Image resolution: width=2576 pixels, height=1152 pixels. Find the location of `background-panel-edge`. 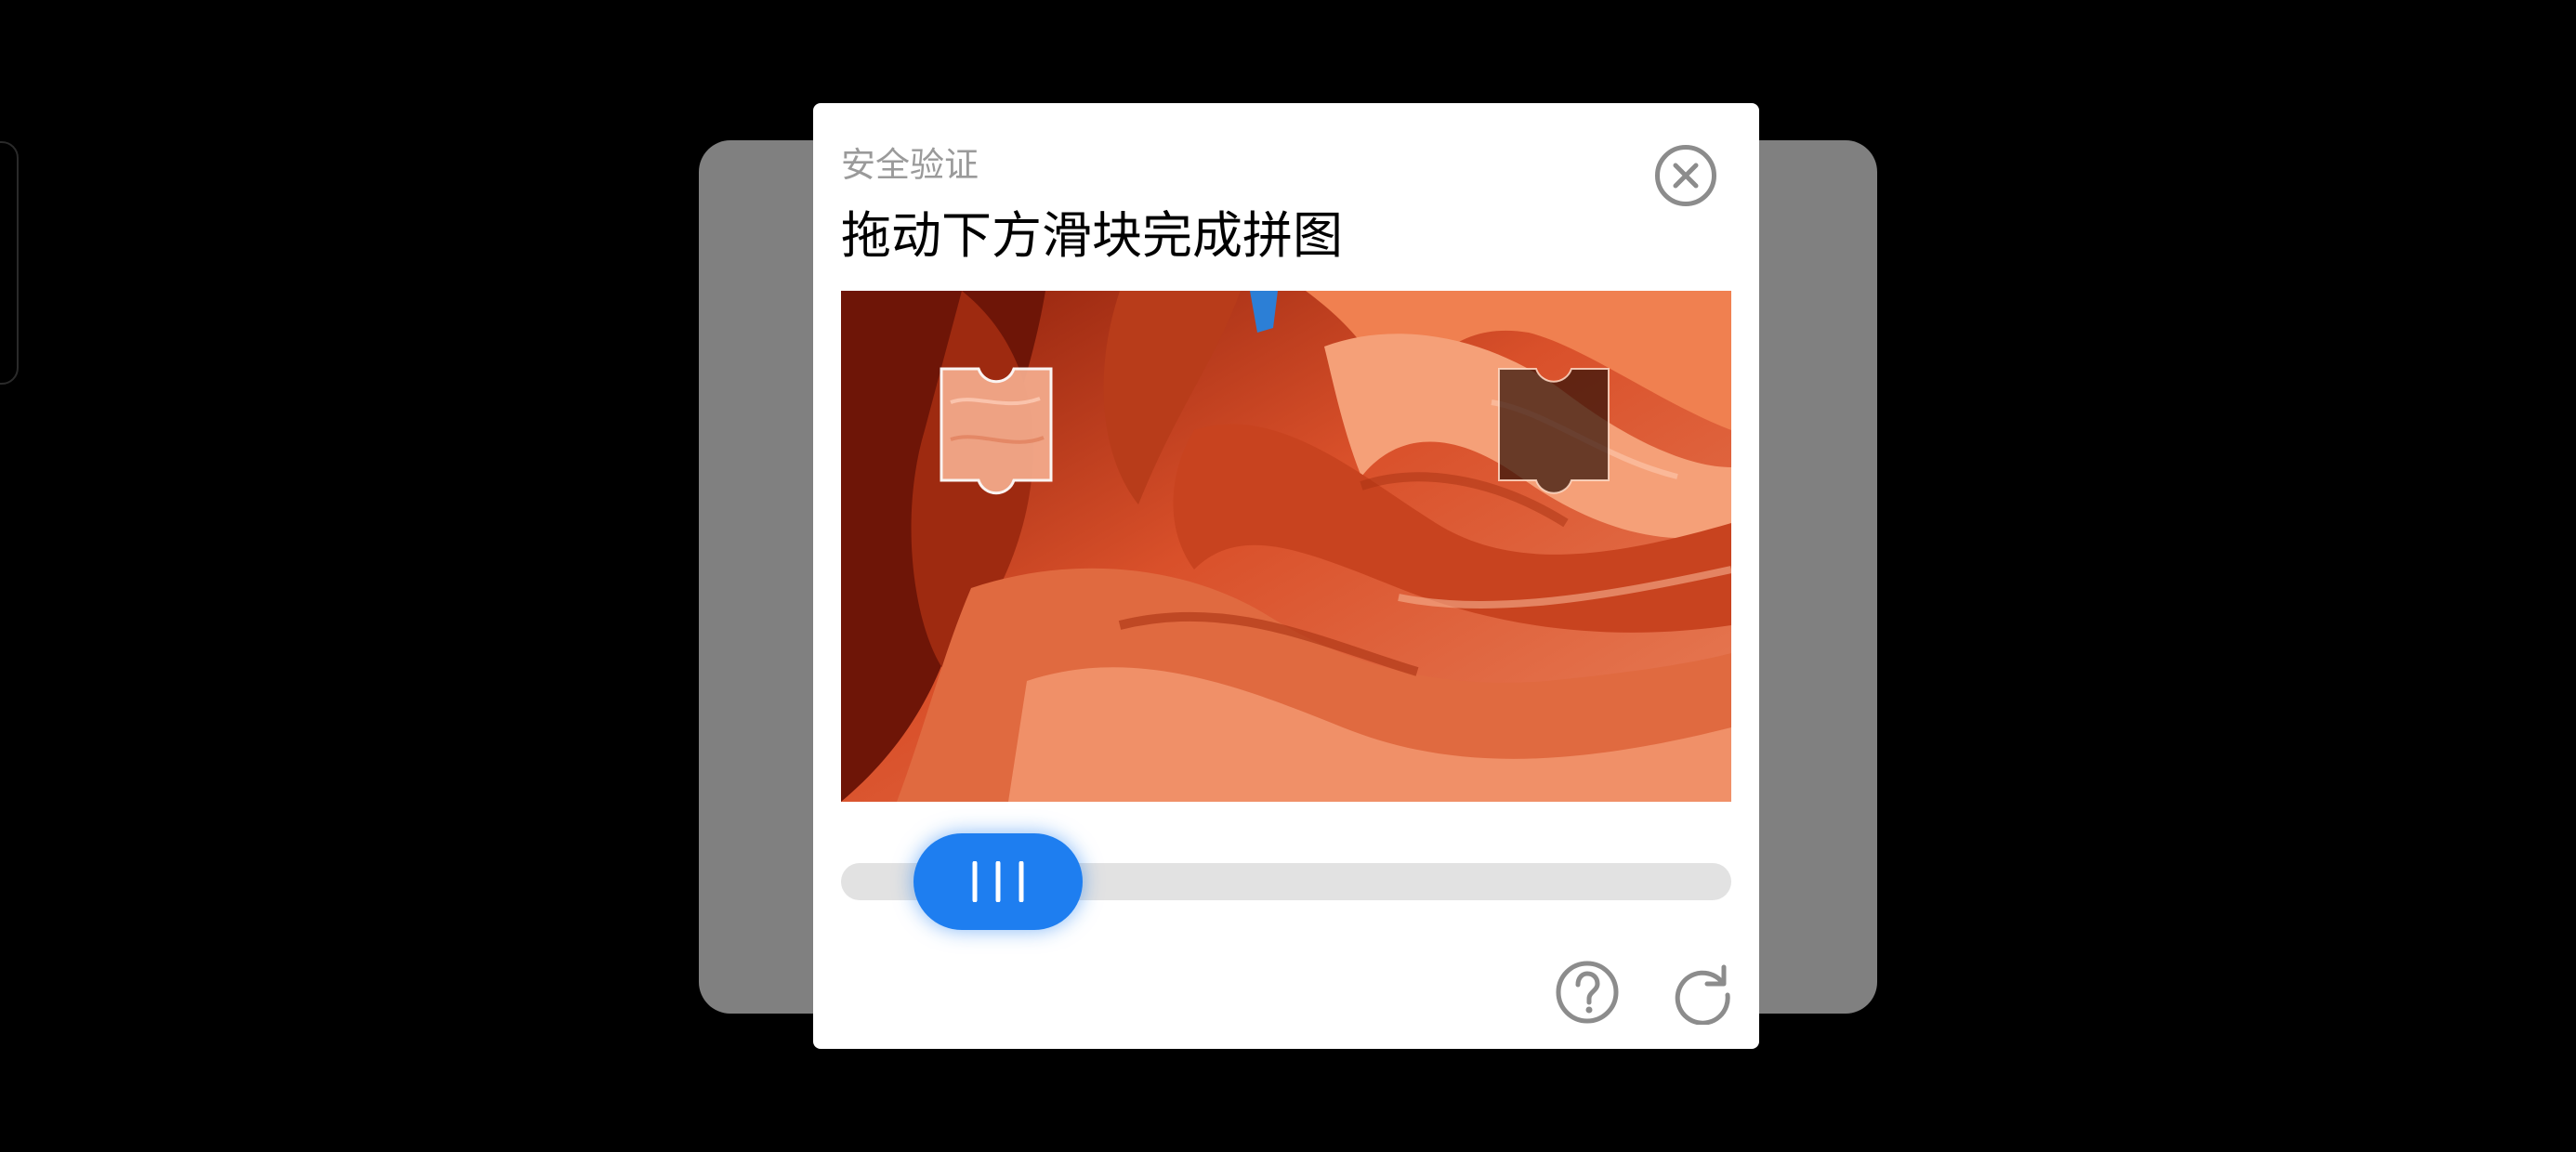

background-panel-edge is located at coordinates (9, 263).